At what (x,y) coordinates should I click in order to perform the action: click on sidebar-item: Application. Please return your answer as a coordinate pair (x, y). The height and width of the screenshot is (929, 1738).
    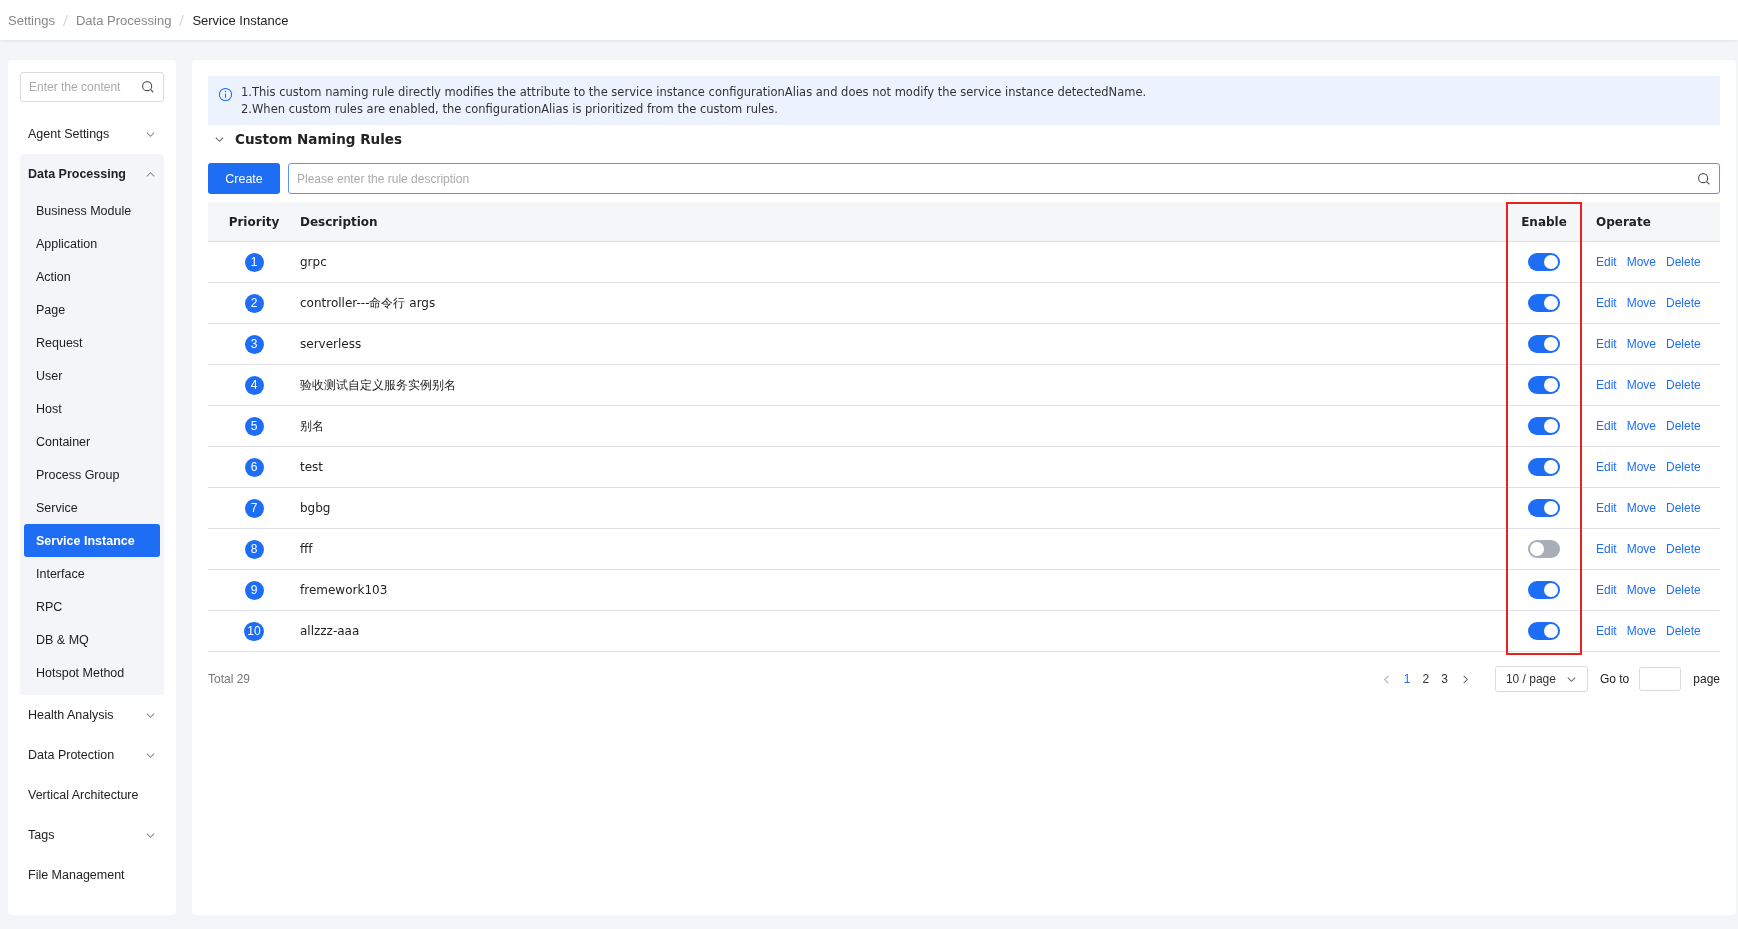
    Looking at the image, I should click on (92, 243).